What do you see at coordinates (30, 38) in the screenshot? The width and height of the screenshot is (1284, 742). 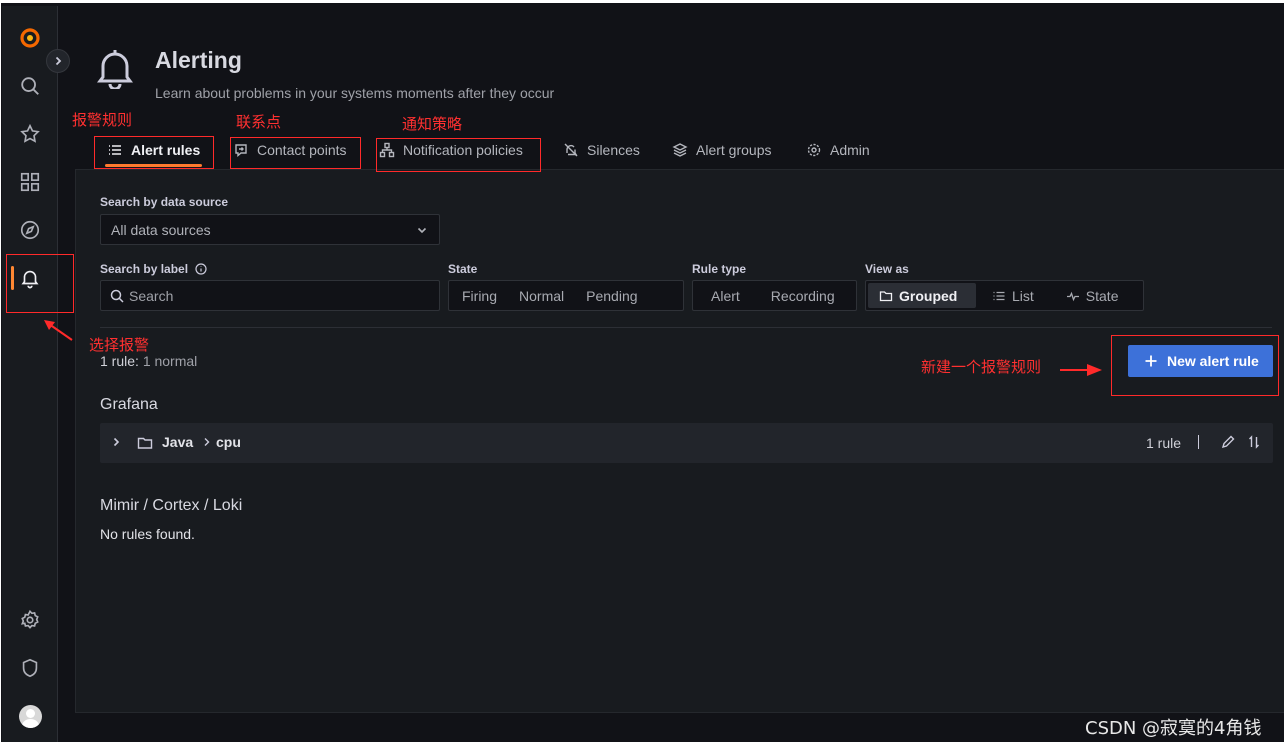 I see `grafana-logo-icon` at bounding box center [30, 38].